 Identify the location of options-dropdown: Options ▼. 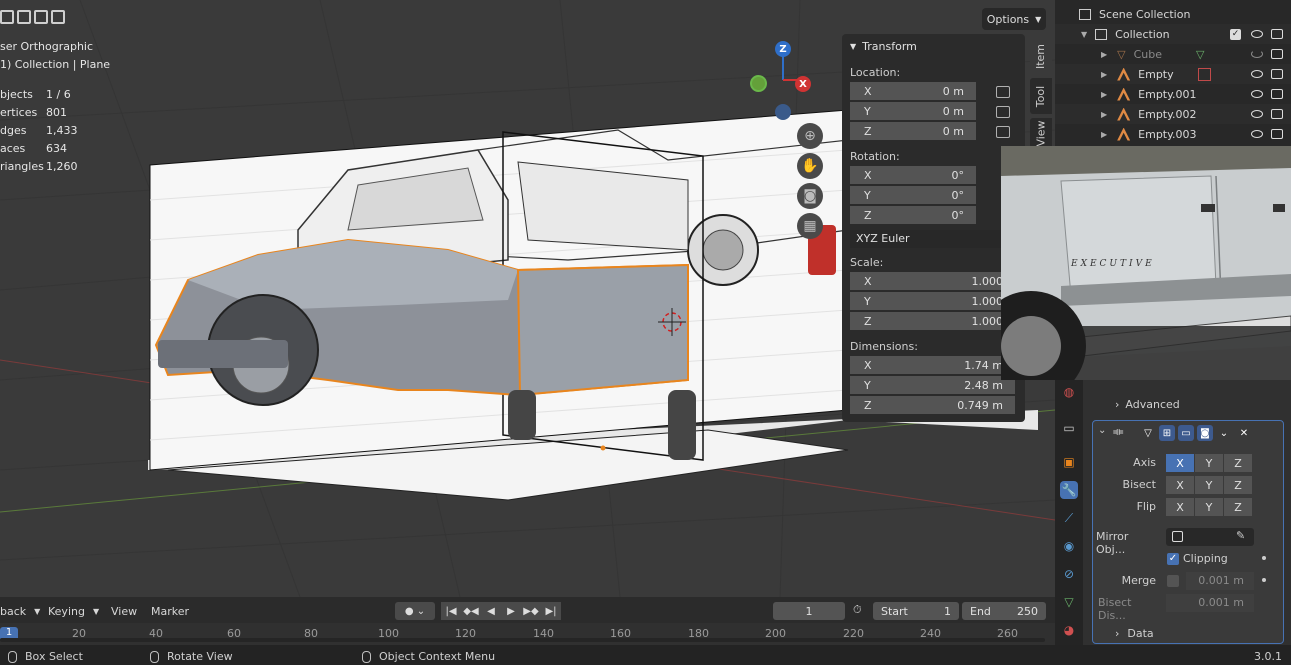
(1014, 19).